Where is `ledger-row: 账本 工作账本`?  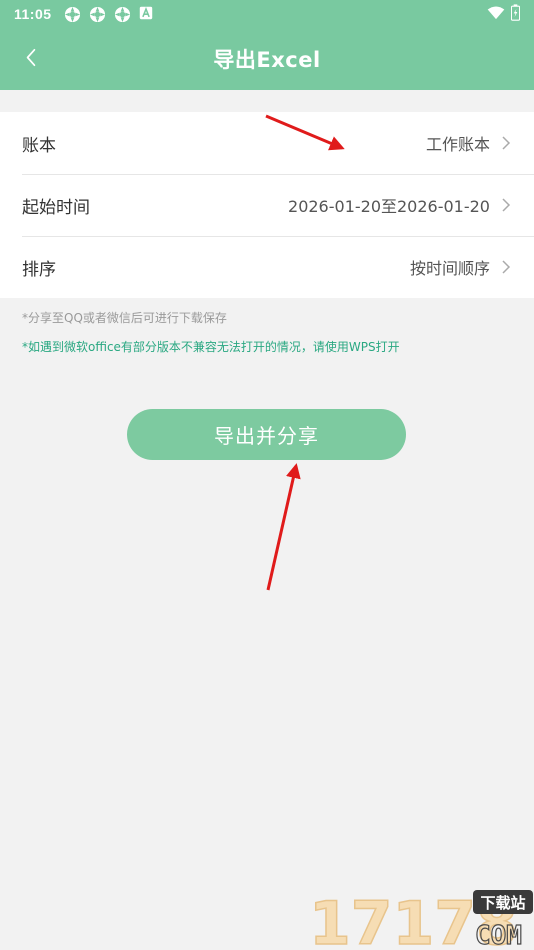
ledger-row: 账本 工作账本 is located at coordinates (267, 143).